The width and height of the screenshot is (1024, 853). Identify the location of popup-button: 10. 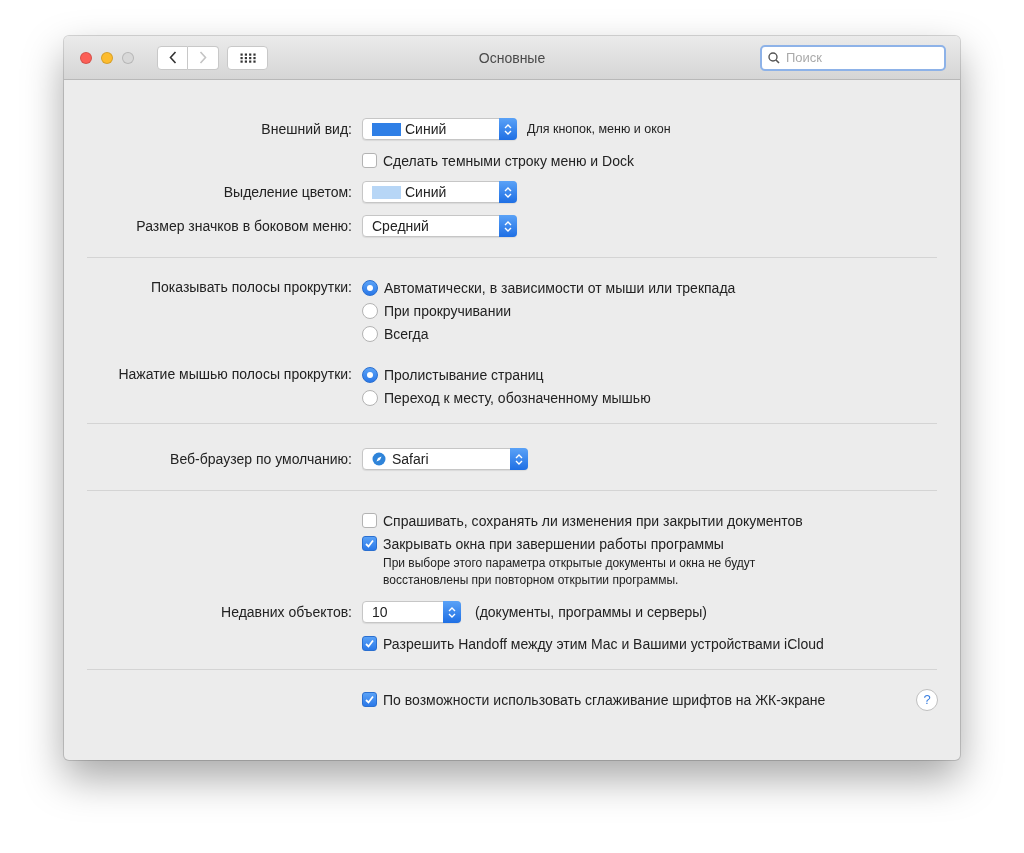
(411, 612).